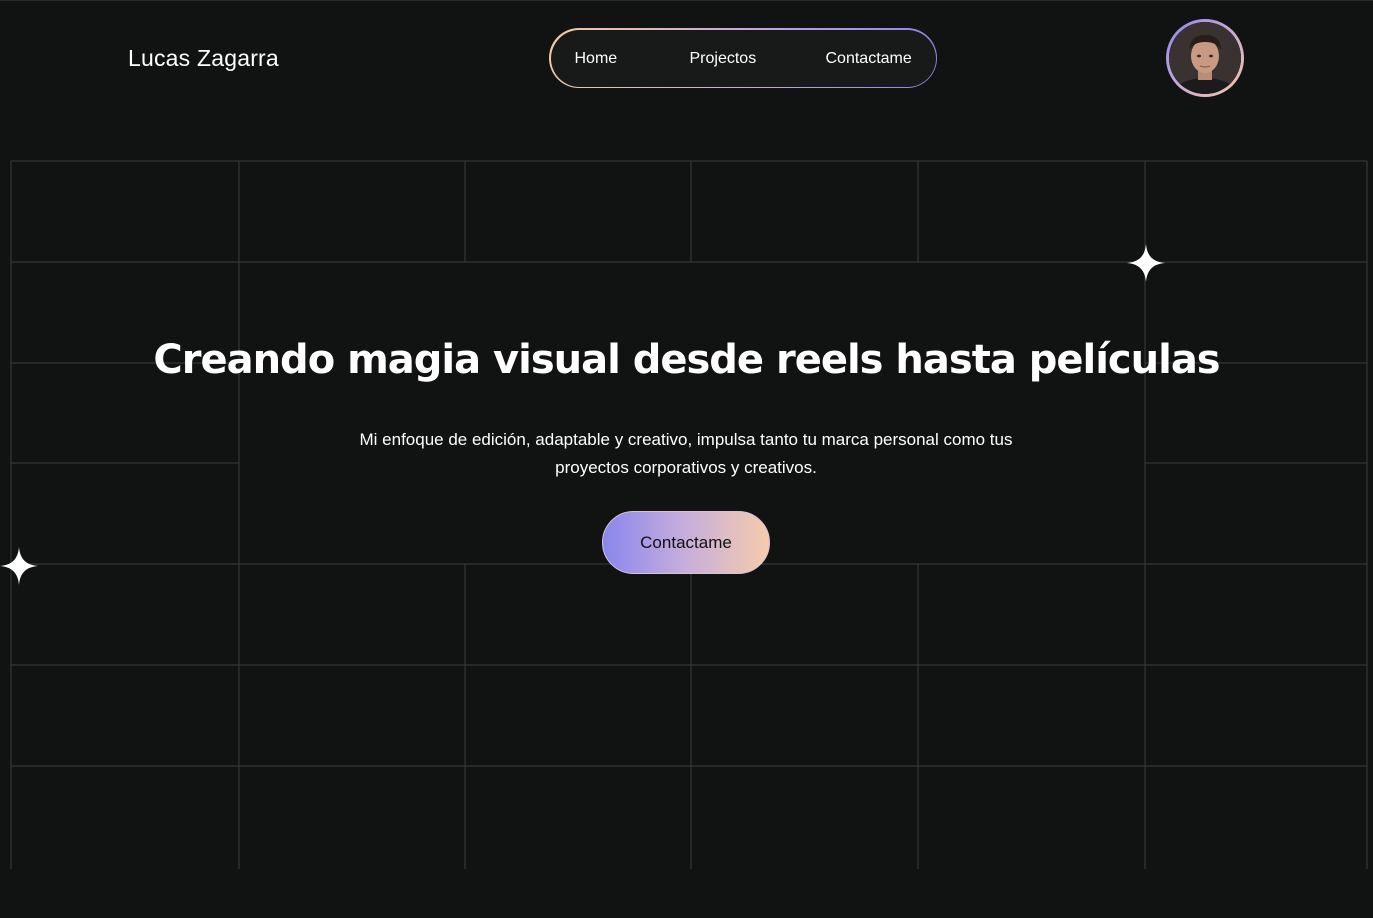 This screenshot has height=918, width=1373. I want to click on profile-photo-image, so click(1205, 58).